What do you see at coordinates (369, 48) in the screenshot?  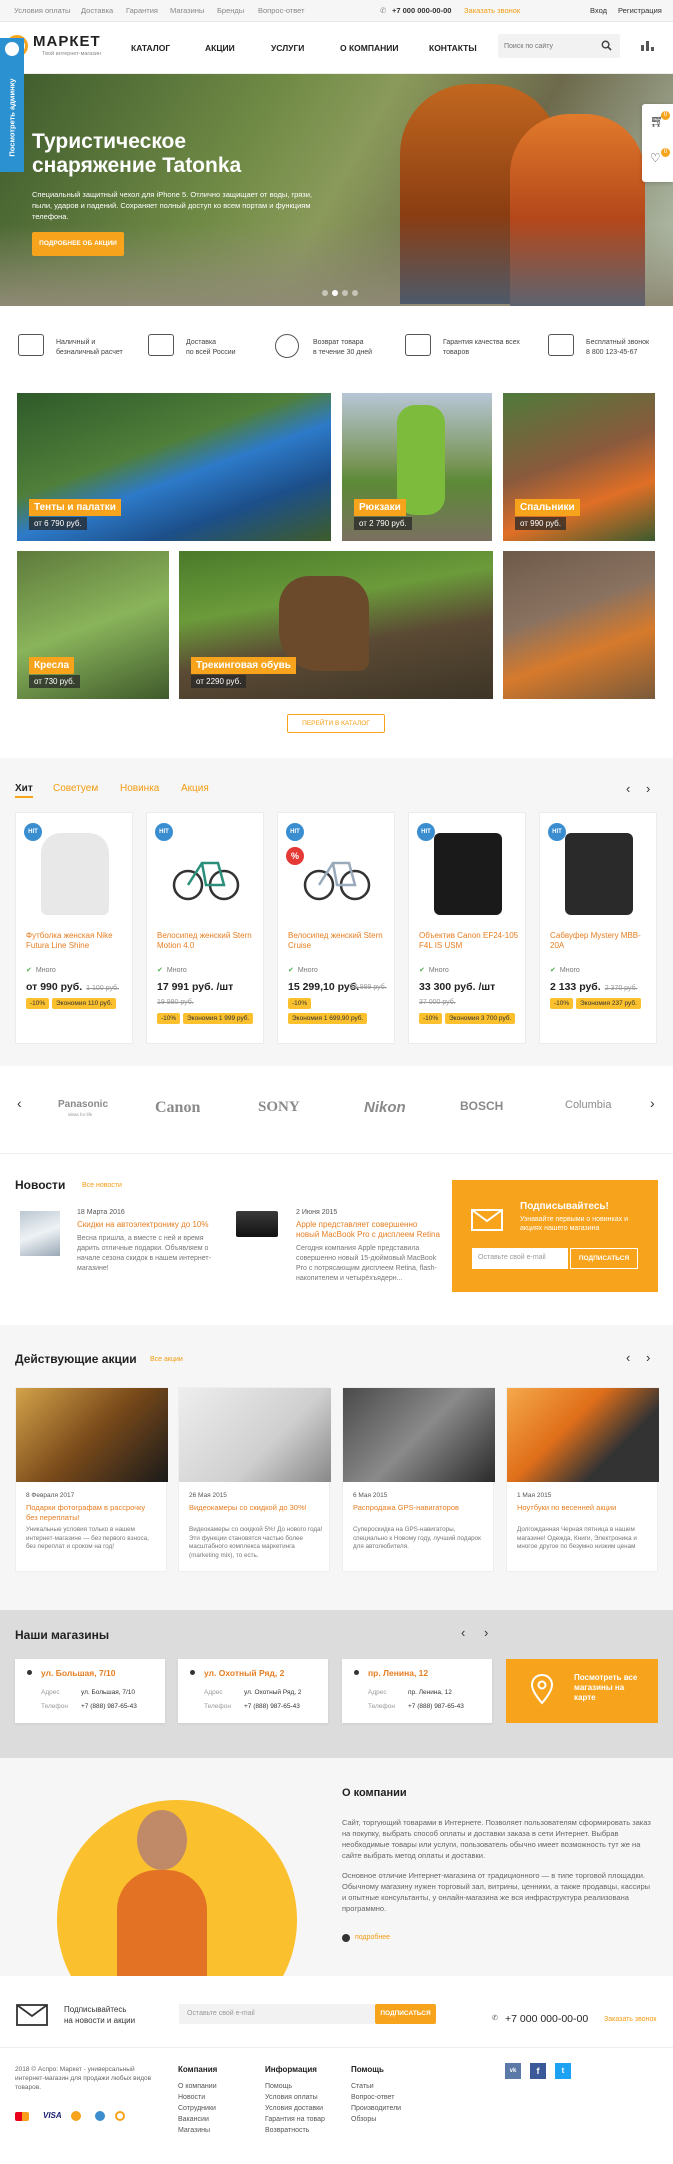 I see `nav-about: О КОМПАНИИ` at bounding box center [369, 48].